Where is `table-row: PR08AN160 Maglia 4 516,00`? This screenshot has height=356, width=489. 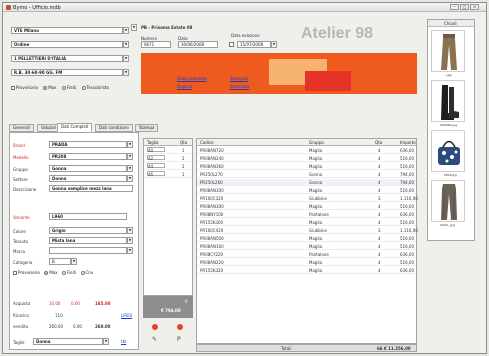 table-row: PR08AN160 Maglia 4 516,00 is located at coordinates (306, 246).